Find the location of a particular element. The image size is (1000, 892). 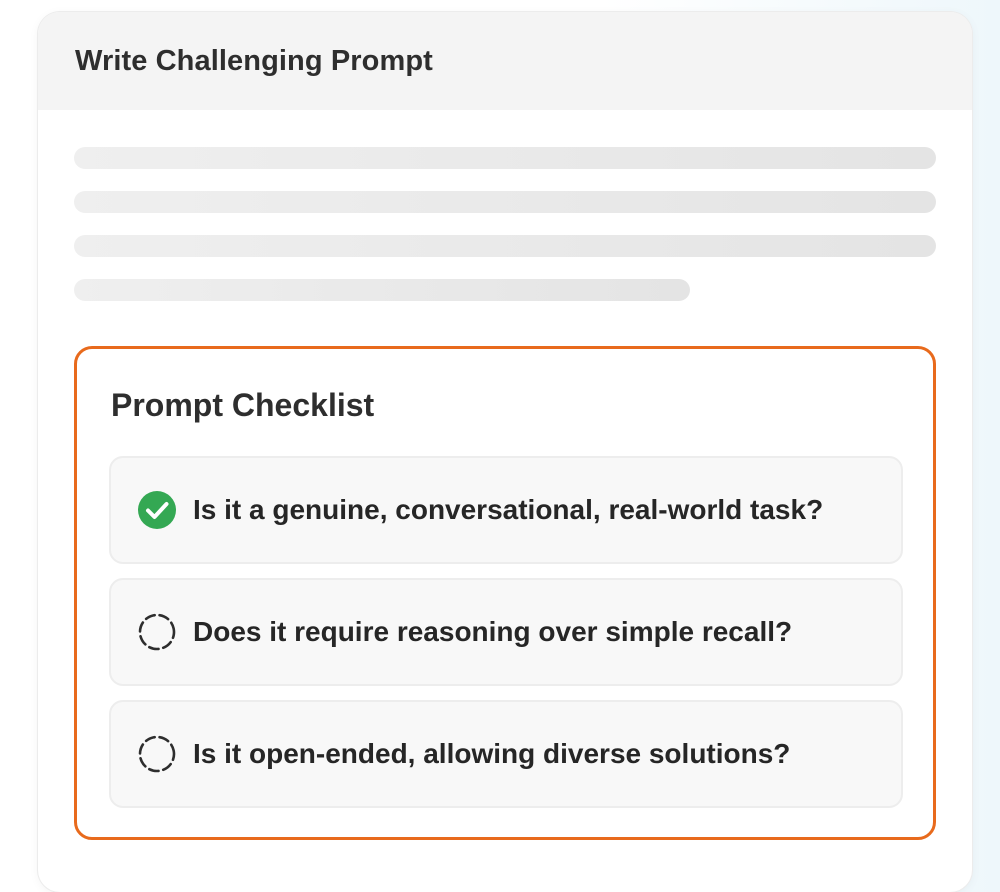

check-circle-icon is located at coordinates (157, 510).